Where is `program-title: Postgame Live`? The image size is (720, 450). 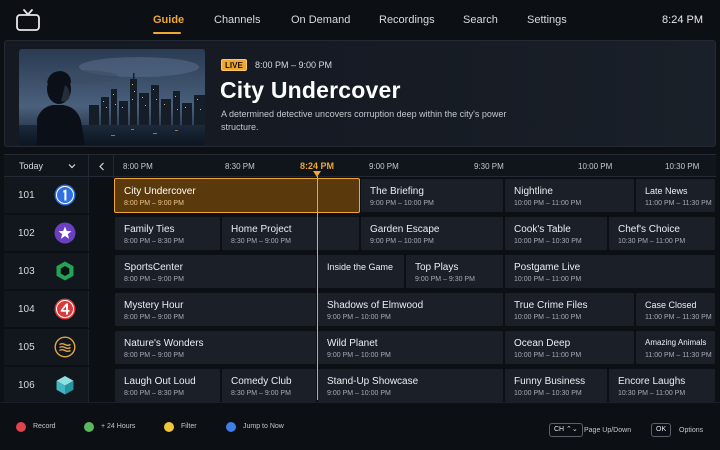 program-title: Postgame Live is located at coordinates (547, 267).